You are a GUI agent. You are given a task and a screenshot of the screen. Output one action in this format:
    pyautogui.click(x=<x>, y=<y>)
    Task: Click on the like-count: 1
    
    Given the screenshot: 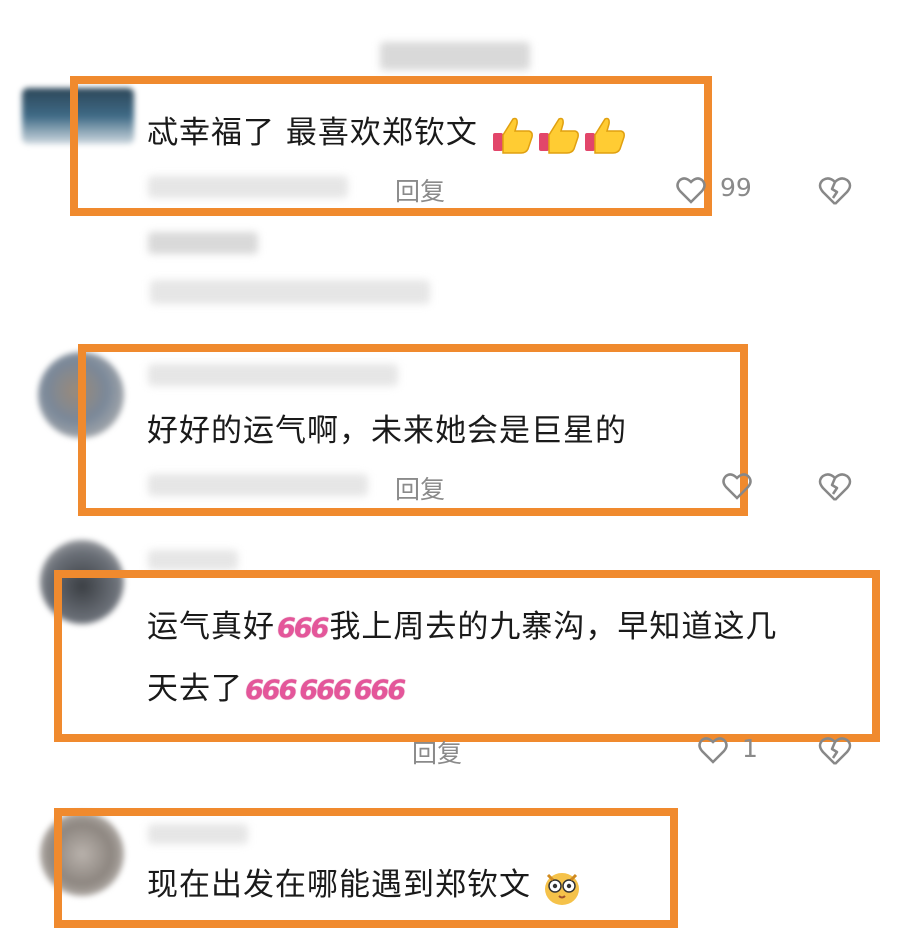 What is the action you would take?
    pyautogui.click(x=750, y=748)
    